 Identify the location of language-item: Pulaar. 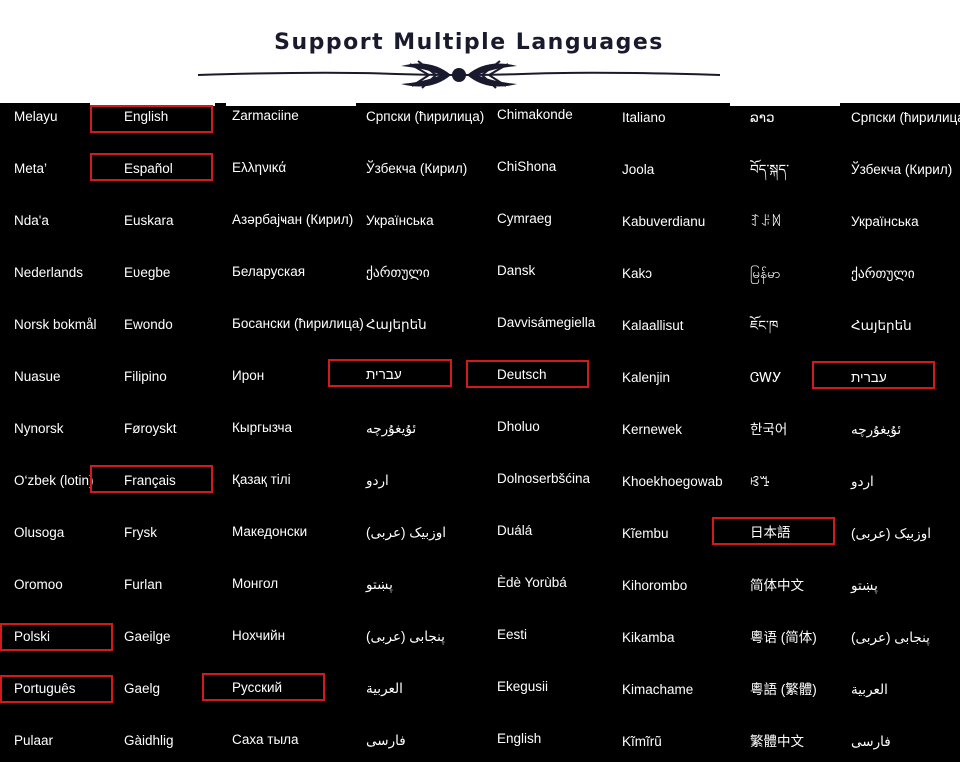
(34, 740).